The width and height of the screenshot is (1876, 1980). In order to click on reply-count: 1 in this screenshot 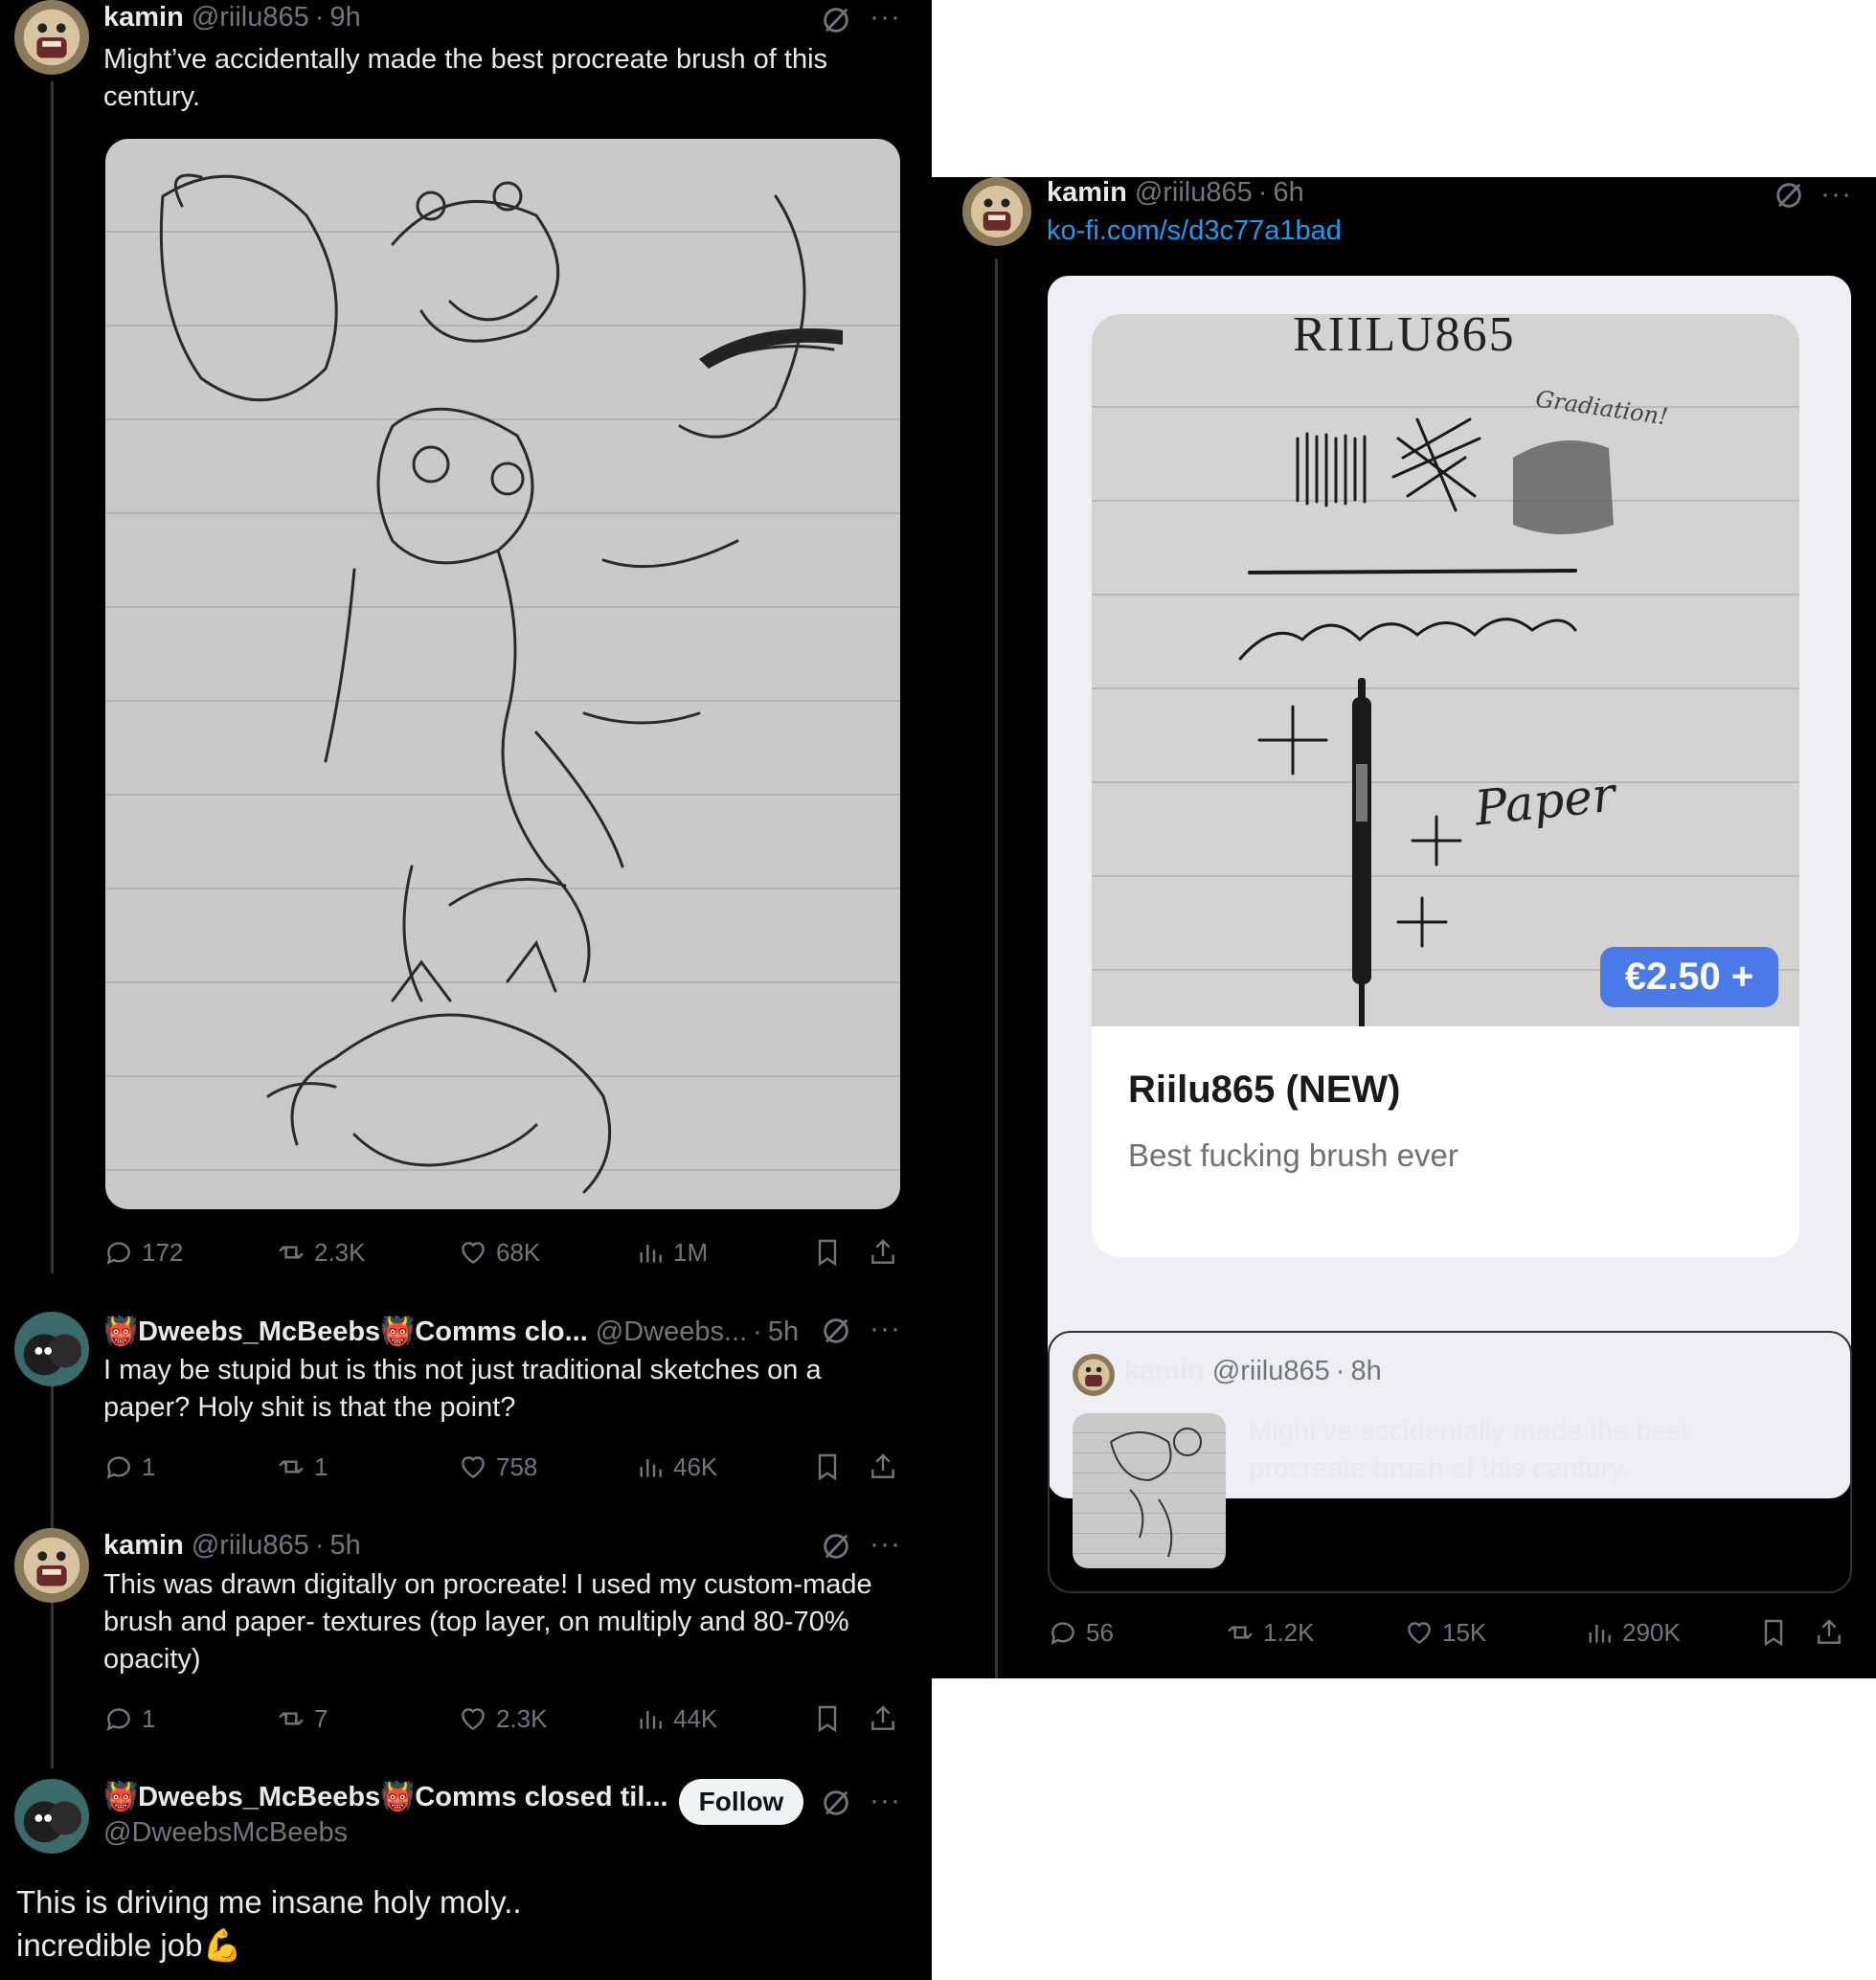, I will do `click(149, 1718)`.